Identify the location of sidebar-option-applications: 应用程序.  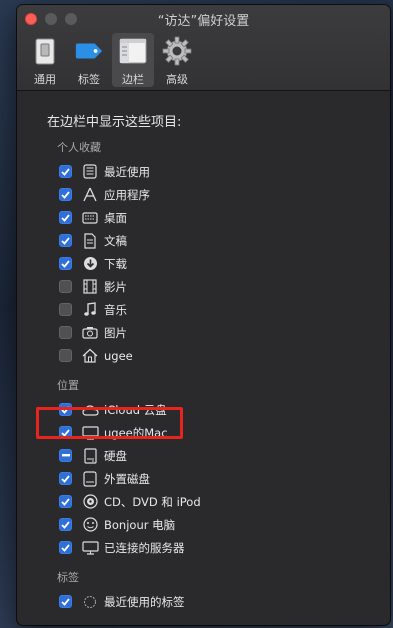
(224, 194).